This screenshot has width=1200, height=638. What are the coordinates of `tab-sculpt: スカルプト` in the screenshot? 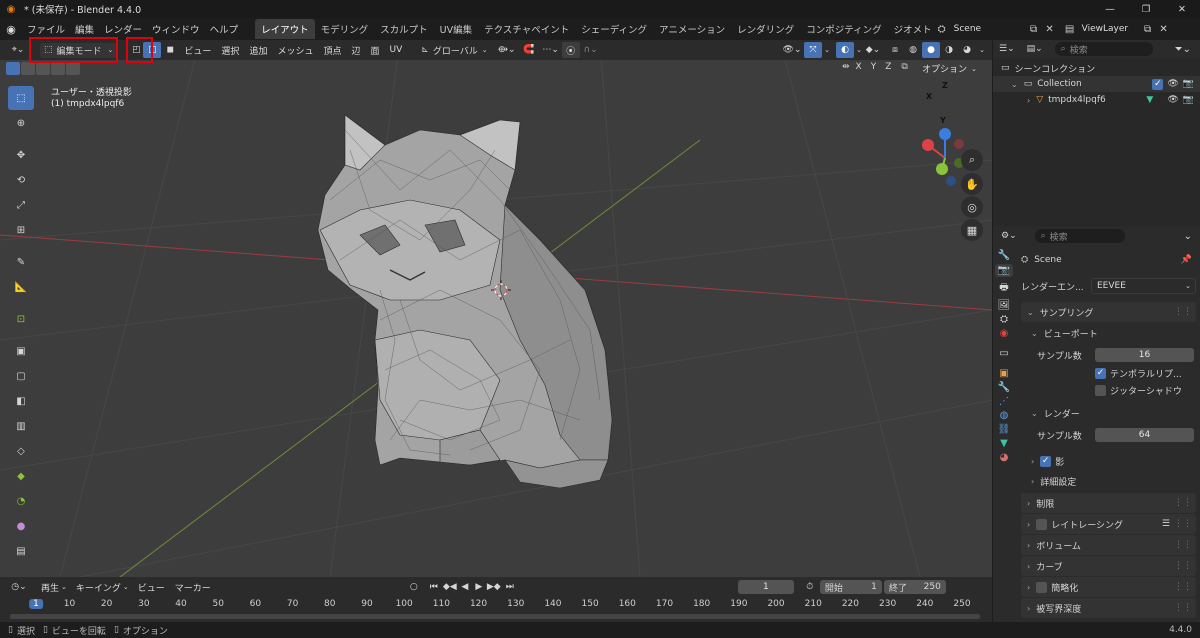 It's located at (404, 29).